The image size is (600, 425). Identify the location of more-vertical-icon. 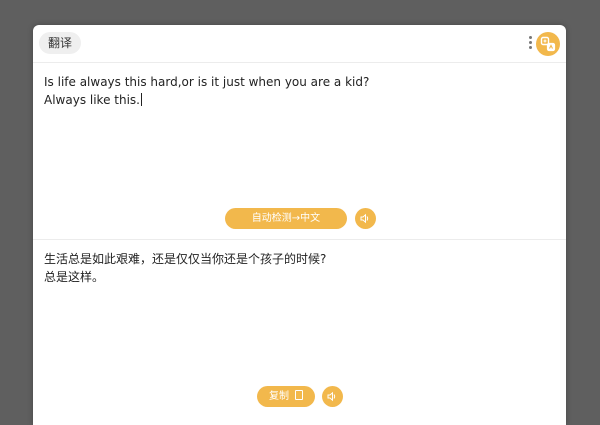
(530, 44).